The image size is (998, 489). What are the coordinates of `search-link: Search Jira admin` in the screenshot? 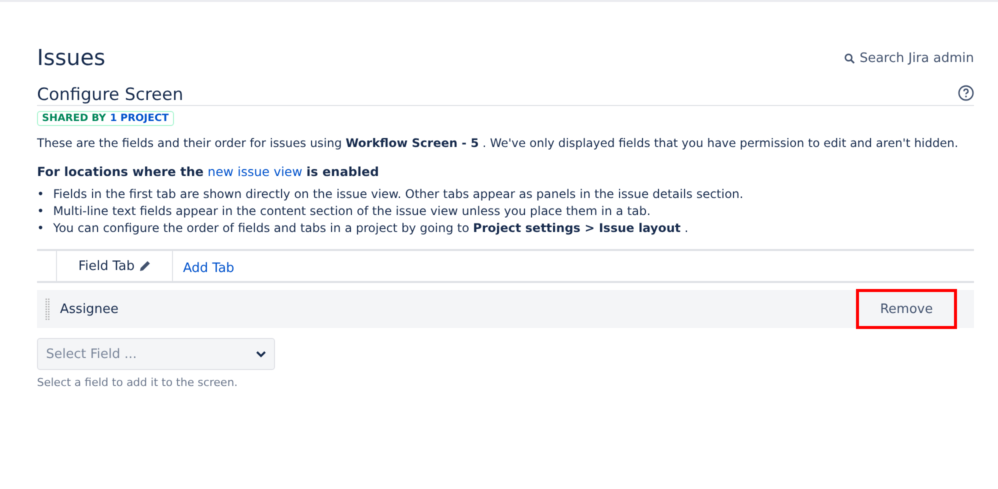 It's located at (909, 58).